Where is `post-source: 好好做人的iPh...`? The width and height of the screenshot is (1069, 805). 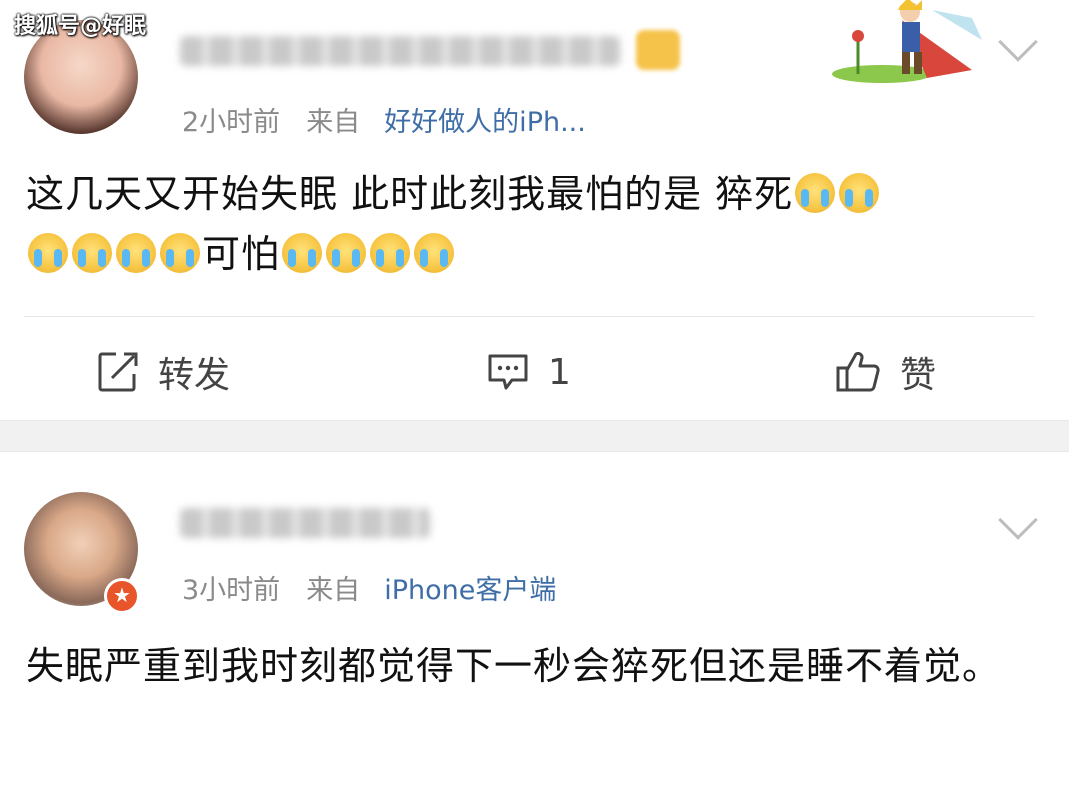
post-source: 好好做人的iPh... is located at coordinates (485, 122).